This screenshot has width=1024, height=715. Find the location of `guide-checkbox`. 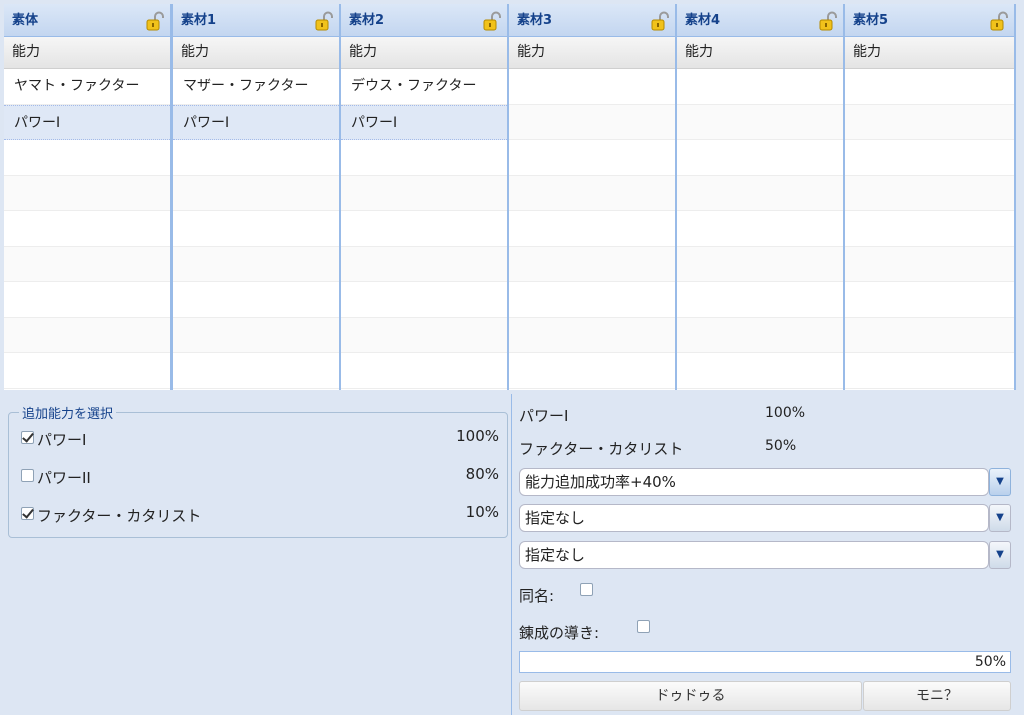

guide-checkbox is located at coordinates (643, 626).